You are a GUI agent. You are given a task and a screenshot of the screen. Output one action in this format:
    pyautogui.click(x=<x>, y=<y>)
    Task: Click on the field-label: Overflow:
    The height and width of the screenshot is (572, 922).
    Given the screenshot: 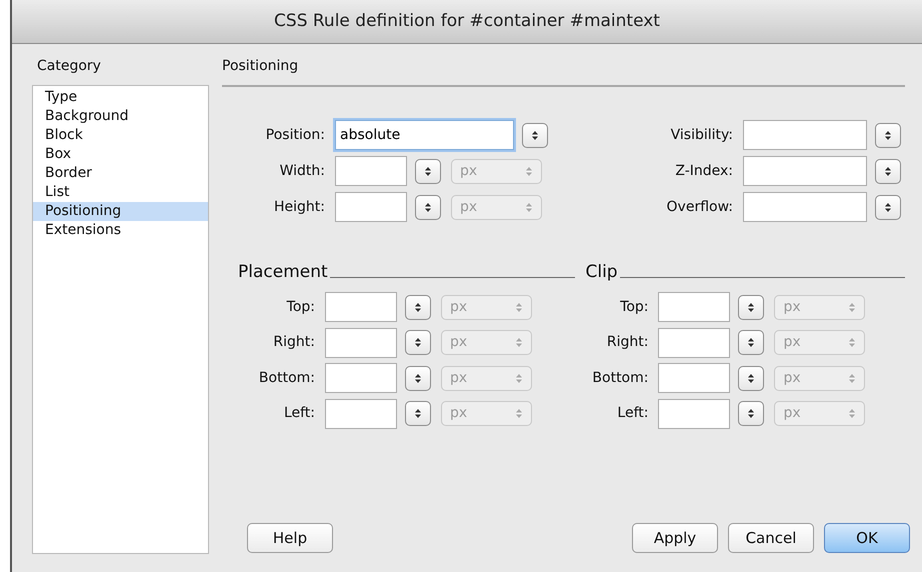 What is the action you would take?
    pyautogui.click(x=699, y=207)
    